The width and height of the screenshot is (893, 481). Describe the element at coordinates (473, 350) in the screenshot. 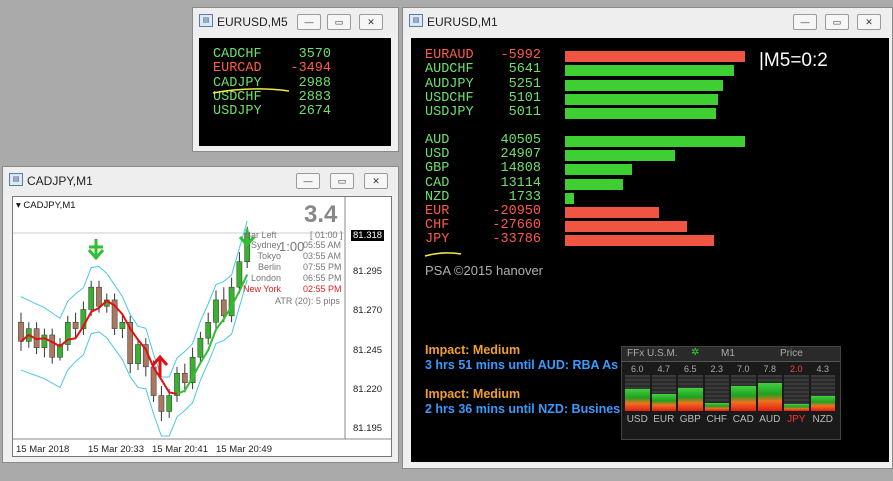

I see `news-impact-1: Impact: Medium` at that location.